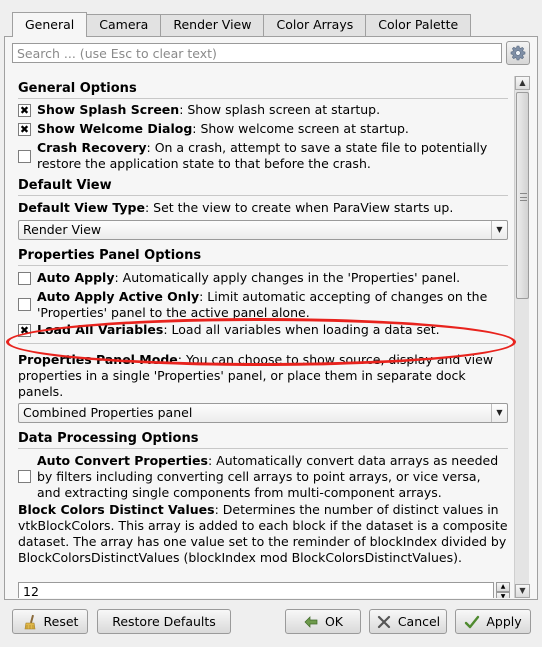  I want to click on setting-description: : Show splash screen at startup., so click(280, 109).